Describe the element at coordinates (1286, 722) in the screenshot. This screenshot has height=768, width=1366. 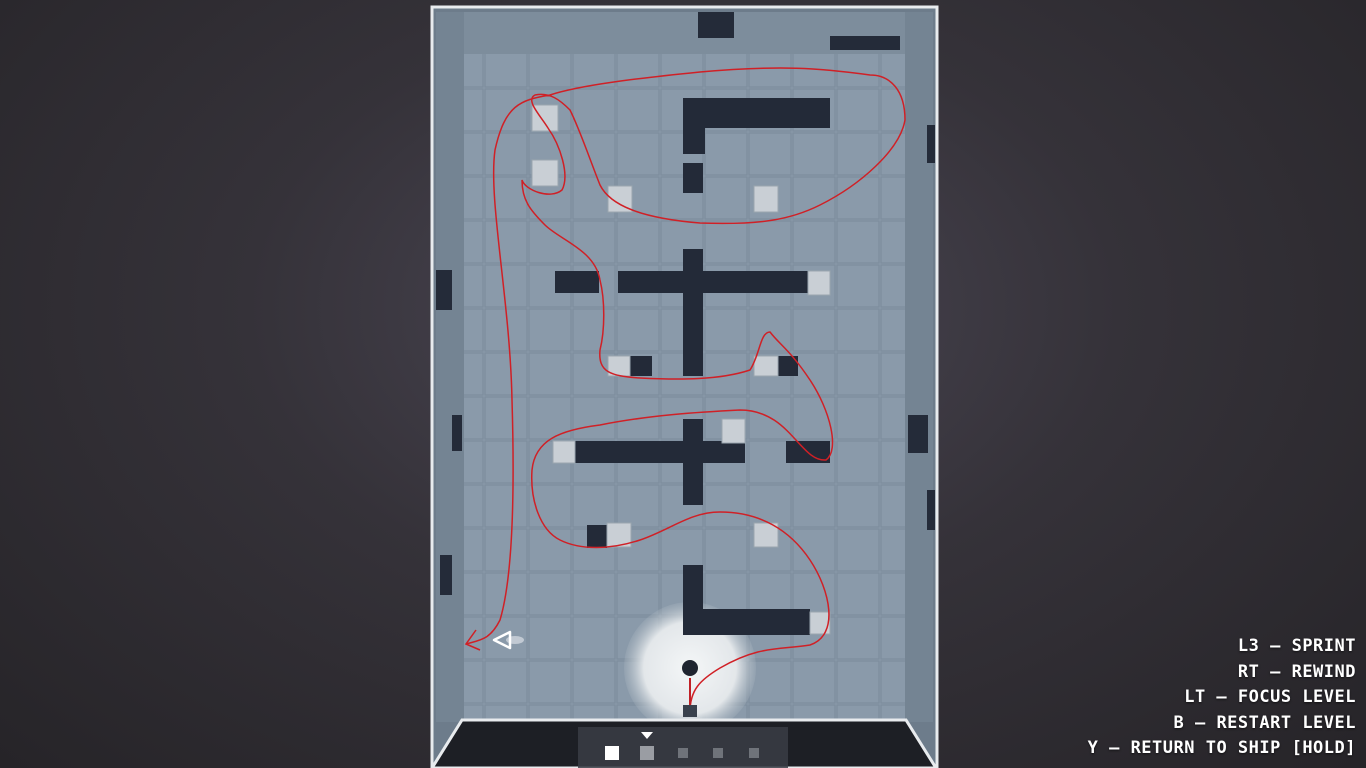
I see `control-action: RESTART LEVEL` at that location.